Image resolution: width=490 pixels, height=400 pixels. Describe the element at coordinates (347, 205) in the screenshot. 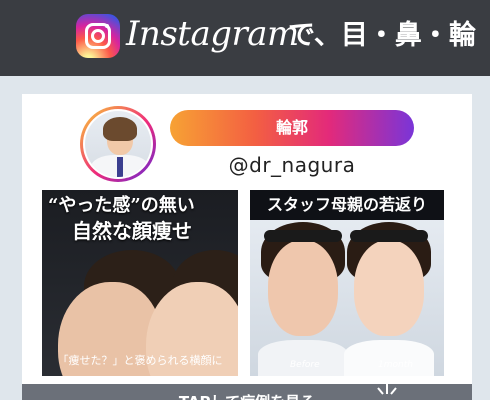

I see `photo-title: スタッフ母親の若返り` at that location.